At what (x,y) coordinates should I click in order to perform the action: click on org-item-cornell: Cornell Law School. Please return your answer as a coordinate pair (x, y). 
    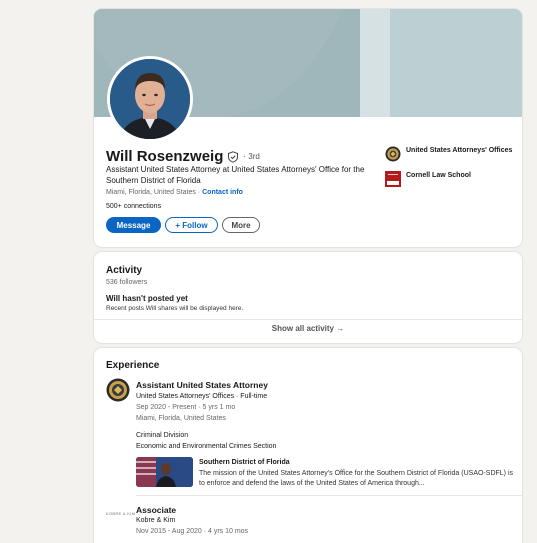
    Looking at the image, I should click on (450, 179).